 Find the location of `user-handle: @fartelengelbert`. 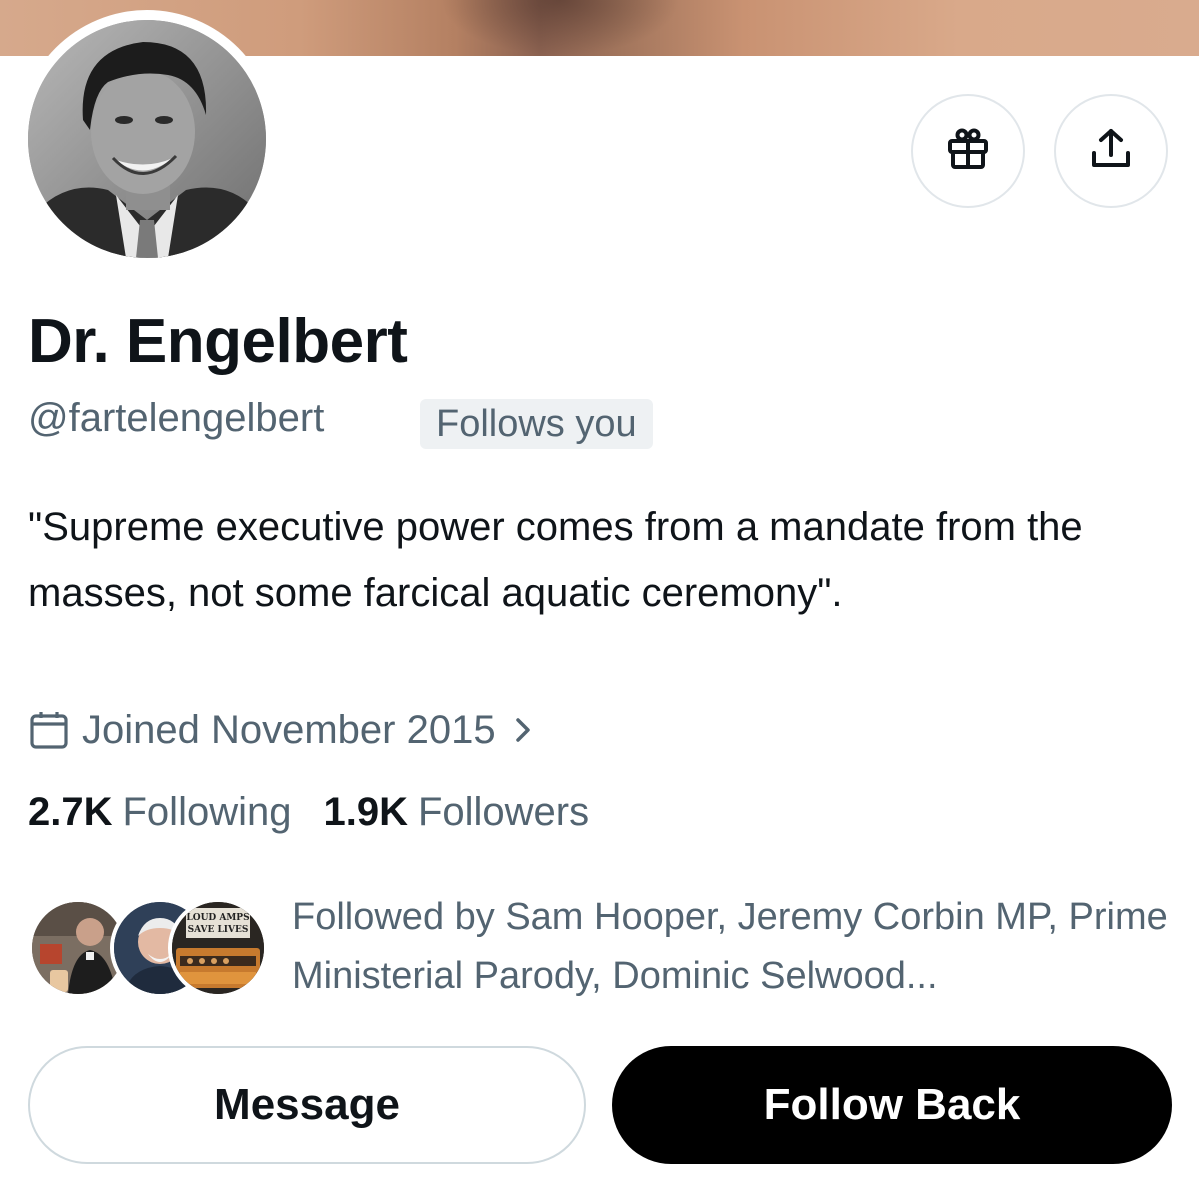

user-handle: @fartelengelbert is located at coordinates (176, 418).